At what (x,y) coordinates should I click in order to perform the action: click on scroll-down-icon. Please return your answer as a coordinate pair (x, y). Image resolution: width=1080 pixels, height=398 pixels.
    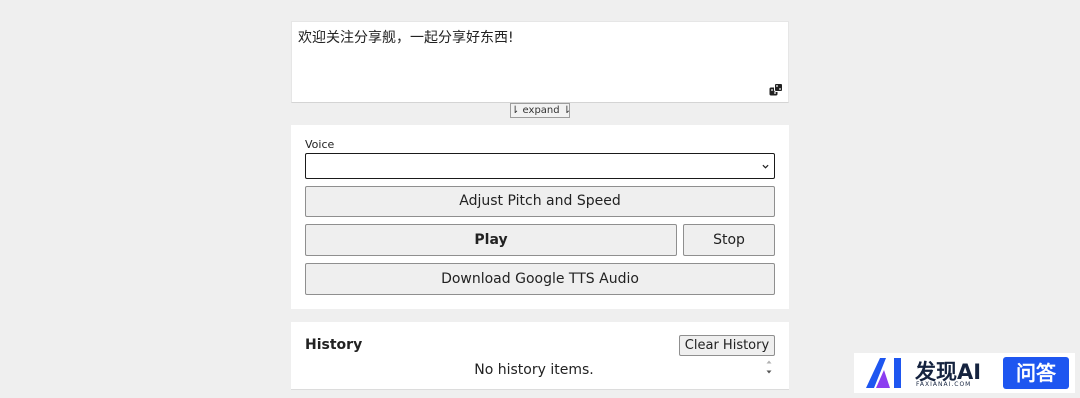
    Looking at the image, I should click on (769, 372).